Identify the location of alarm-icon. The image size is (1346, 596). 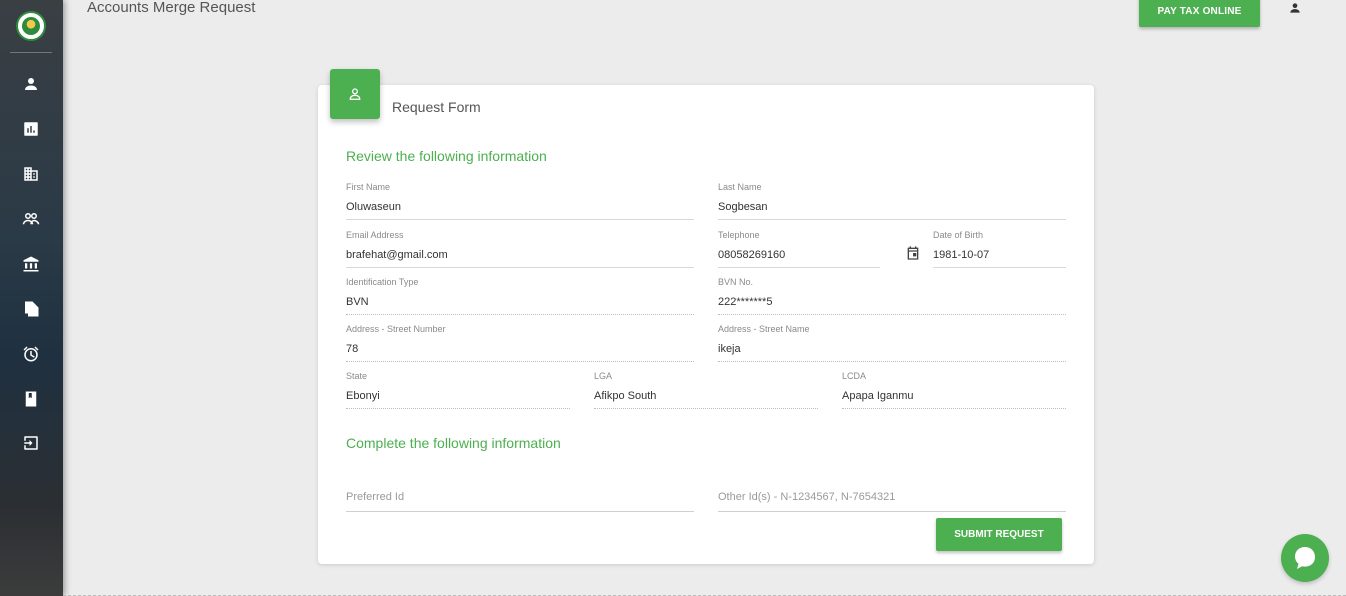
(31, 354).